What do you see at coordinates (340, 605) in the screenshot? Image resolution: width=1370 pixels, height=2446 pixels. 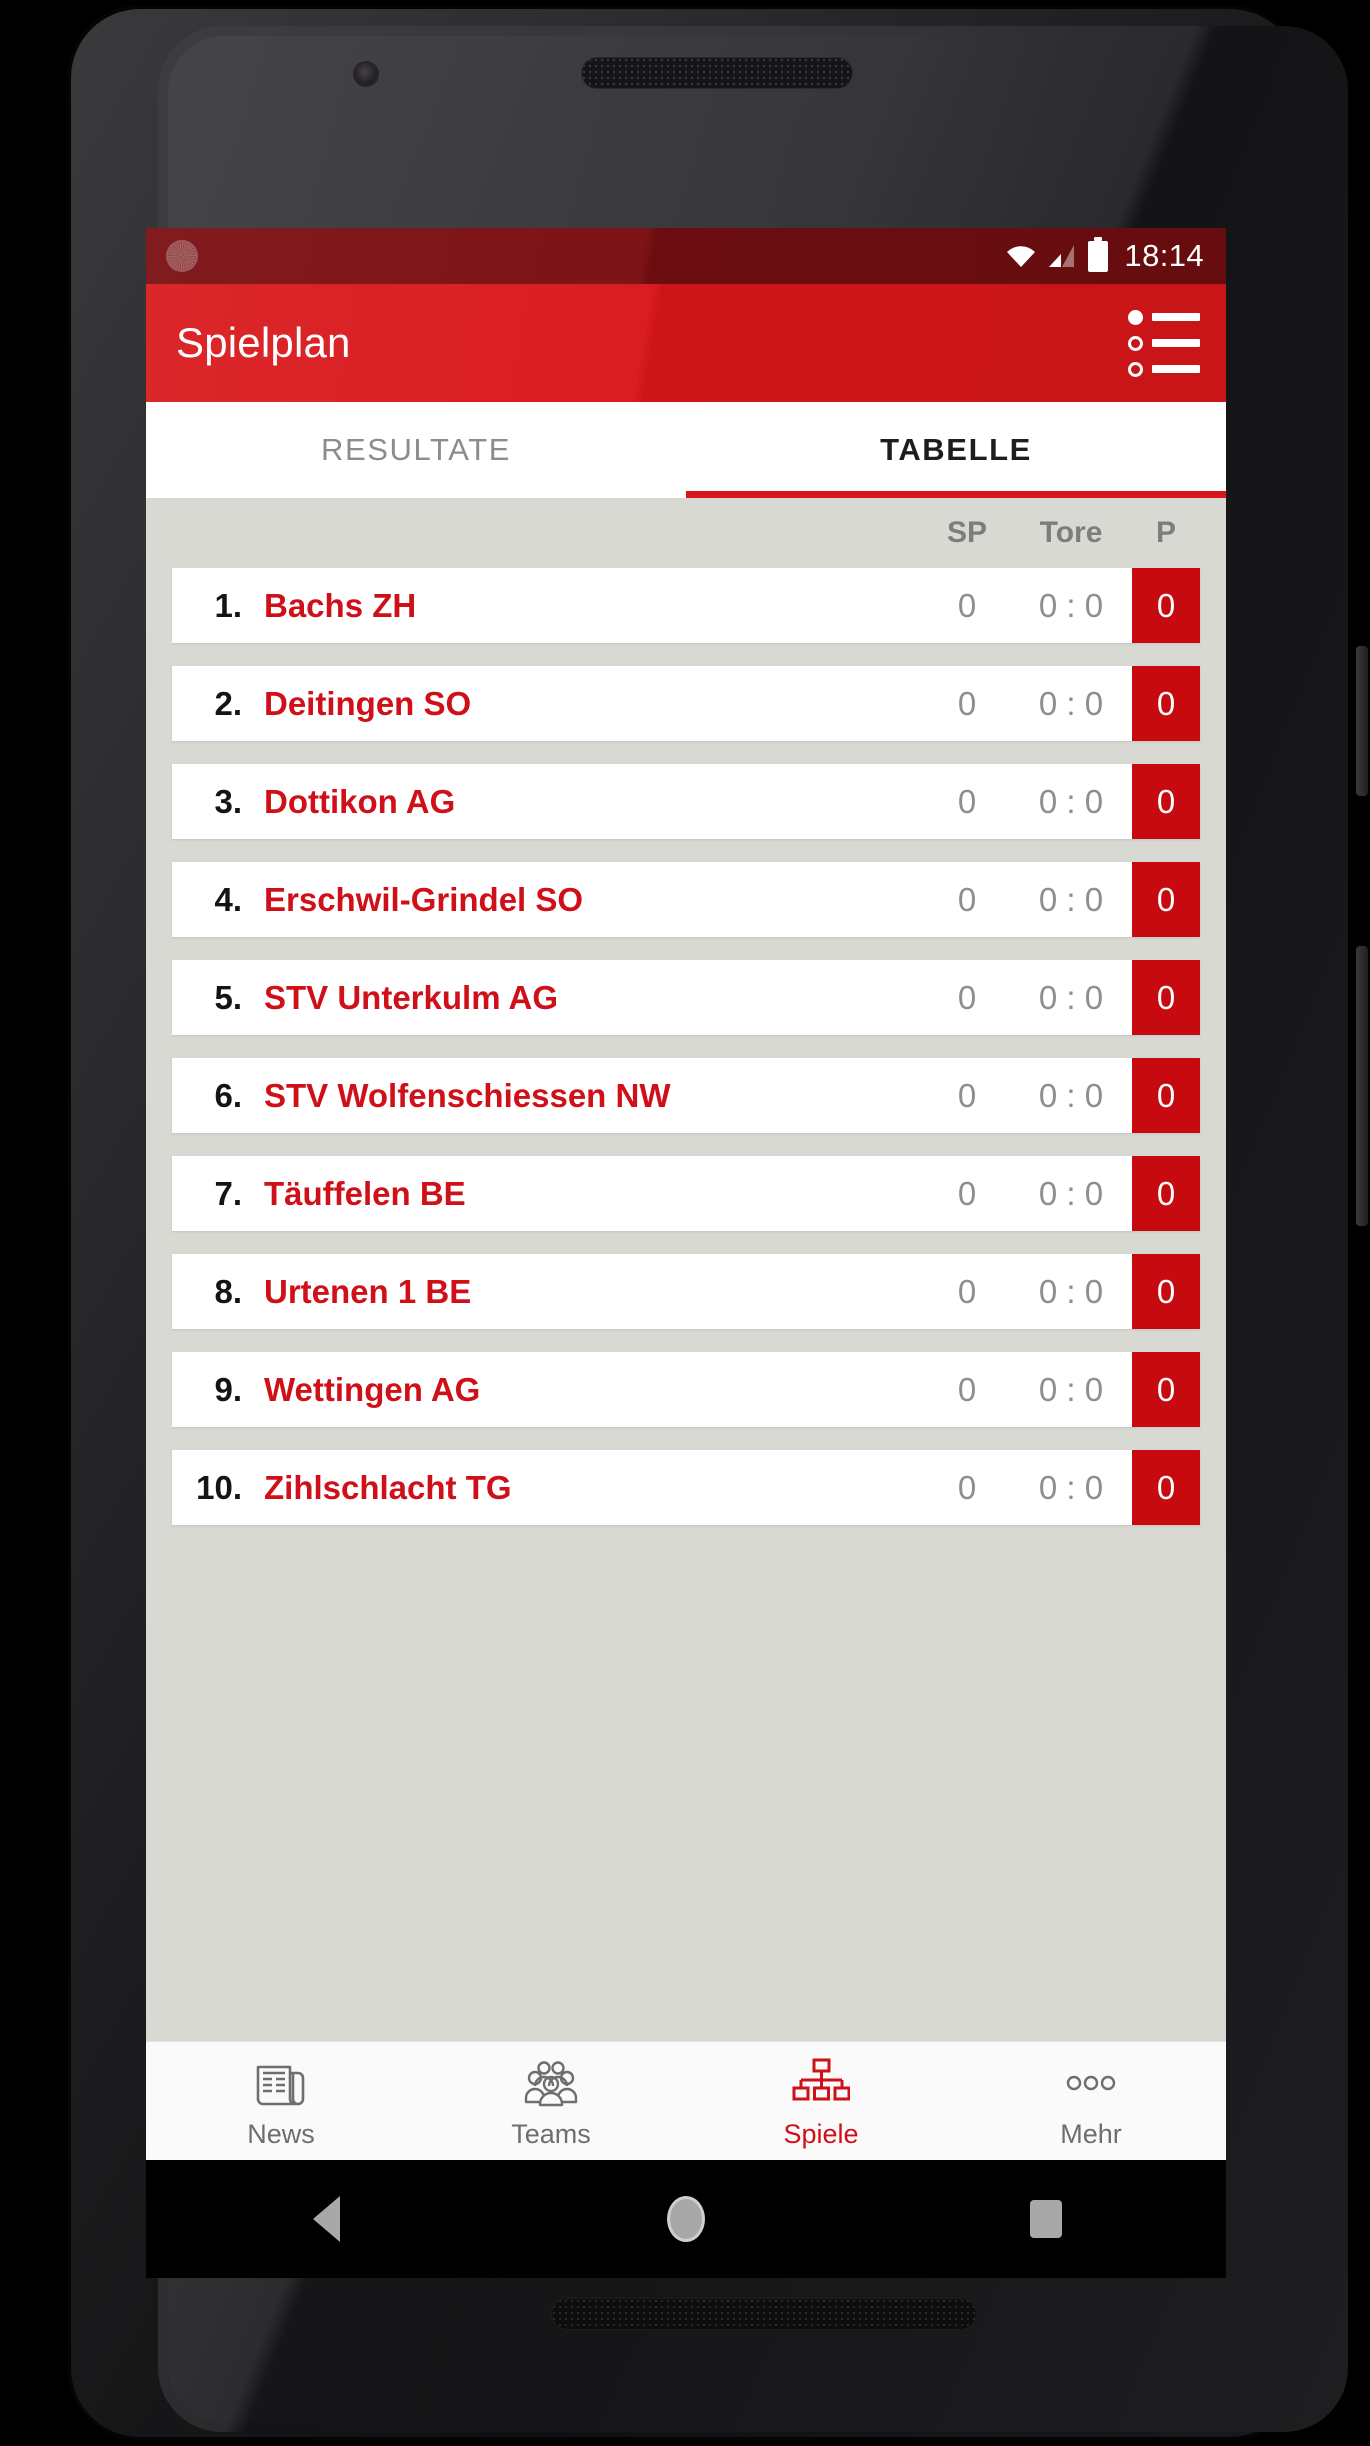 I see `row-team-name: Bachs ZH` at bounding box center [340, 605].